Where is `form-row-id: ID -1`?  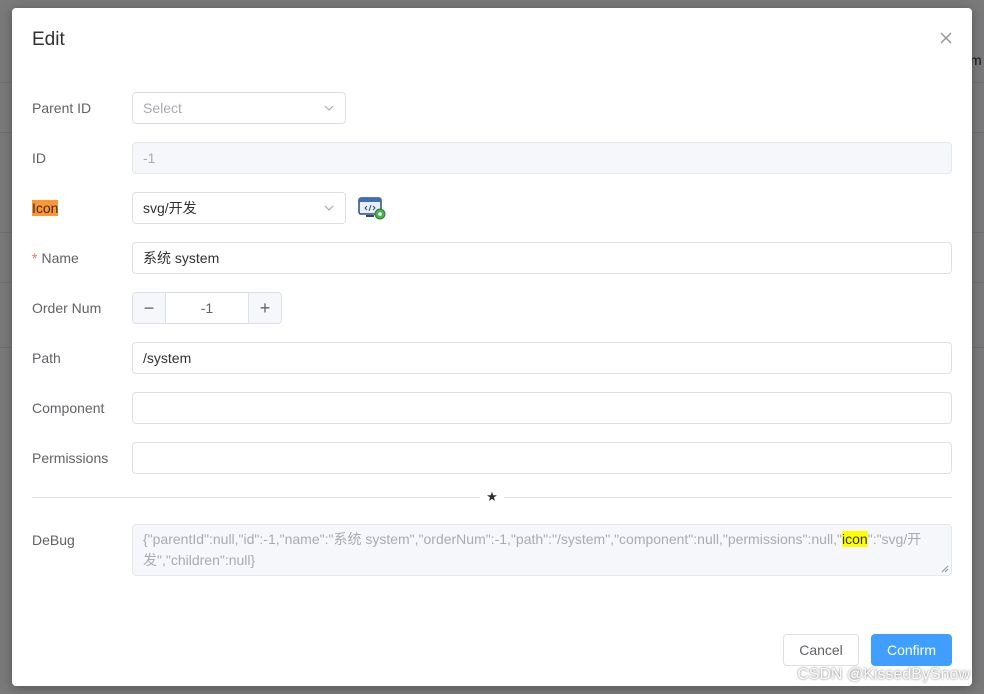
form-row-id: ID -1 is located at coordinates (492, 158).